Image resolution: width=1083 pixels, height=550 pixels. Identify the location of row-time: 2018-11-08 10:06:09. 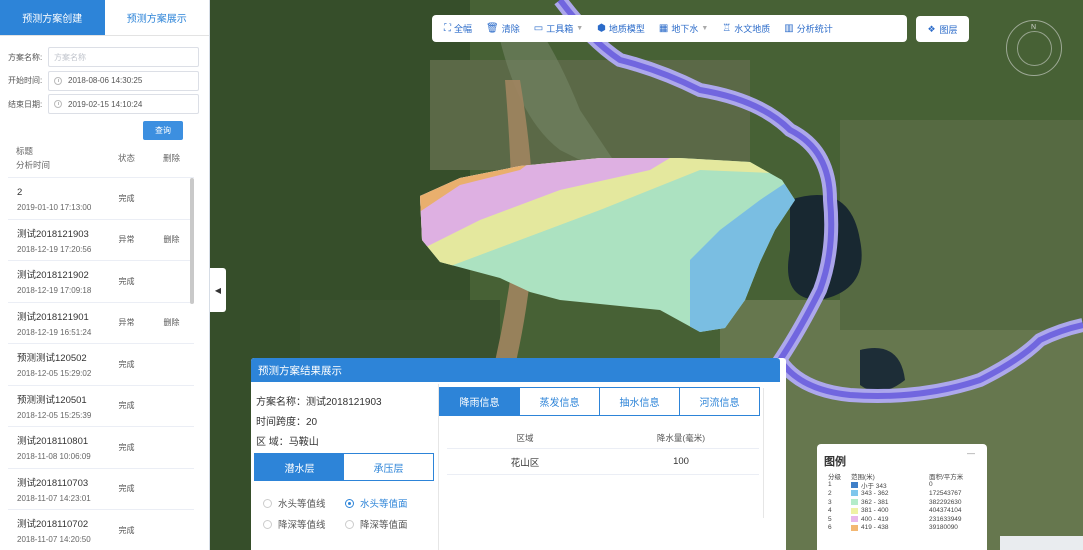
(54, 456).